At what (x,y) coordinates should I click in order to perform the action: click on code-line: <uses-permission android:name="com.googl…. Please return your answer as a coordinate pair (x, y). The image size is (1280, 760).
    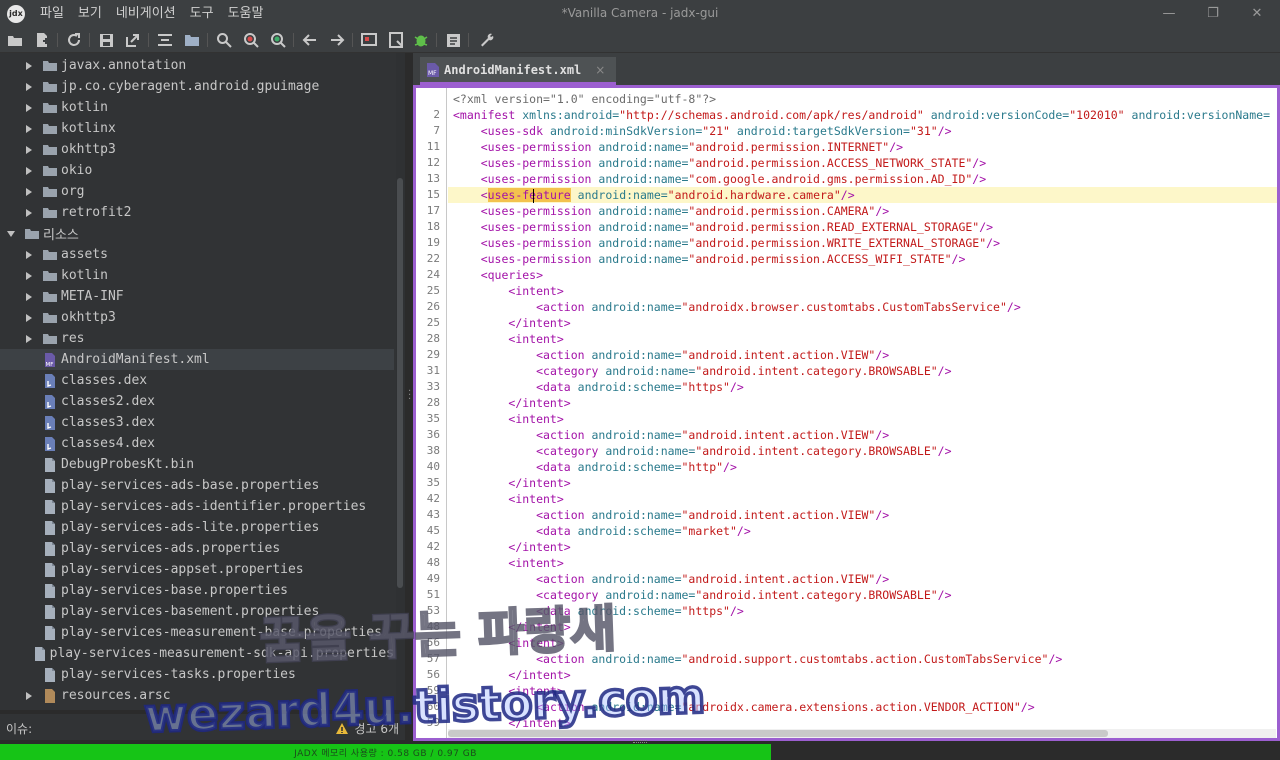
    Looking at the image, I should click on (719, 179).